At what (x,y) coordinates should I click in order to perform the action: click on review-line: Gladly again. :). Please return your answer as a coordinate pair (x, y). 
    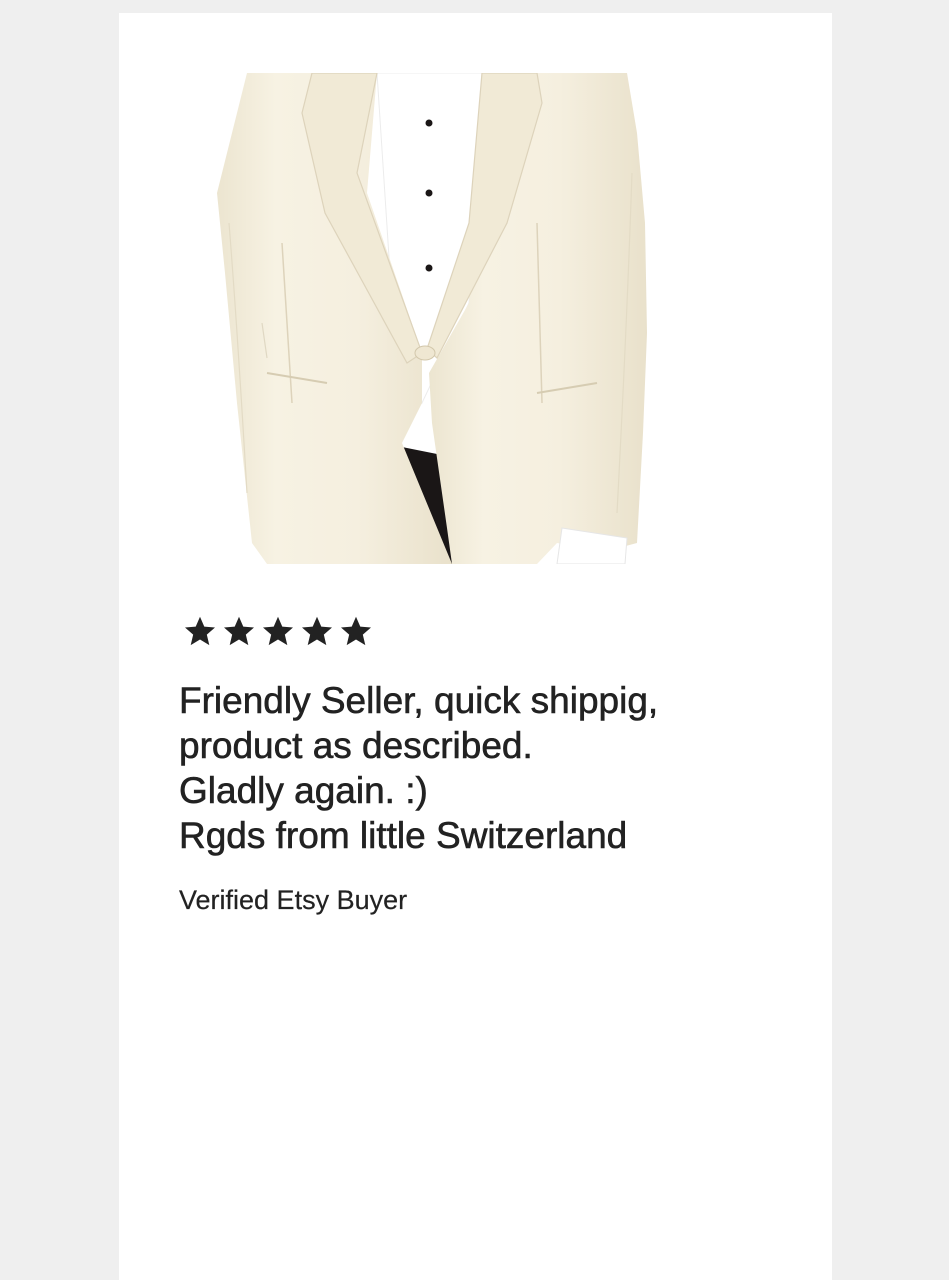
    Looking at the image, I should click on (303, 791).